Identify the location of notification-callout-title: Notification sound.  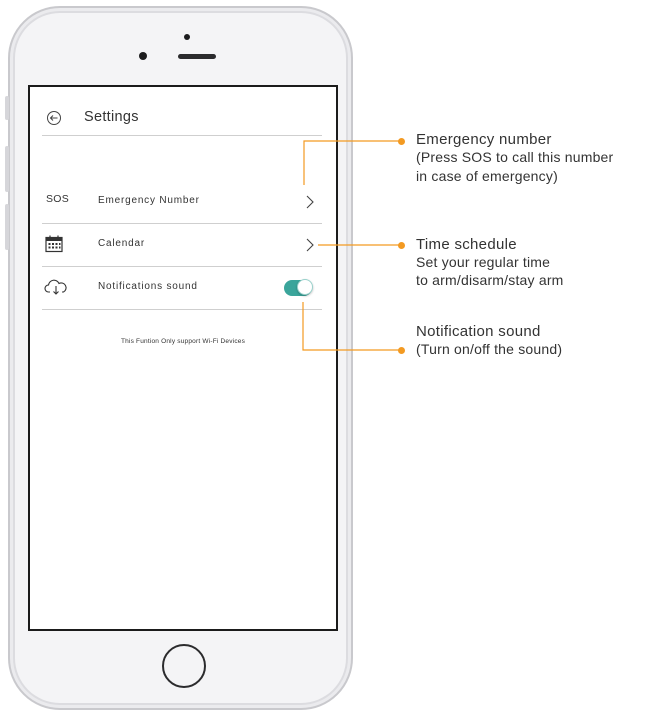
(478, 331).